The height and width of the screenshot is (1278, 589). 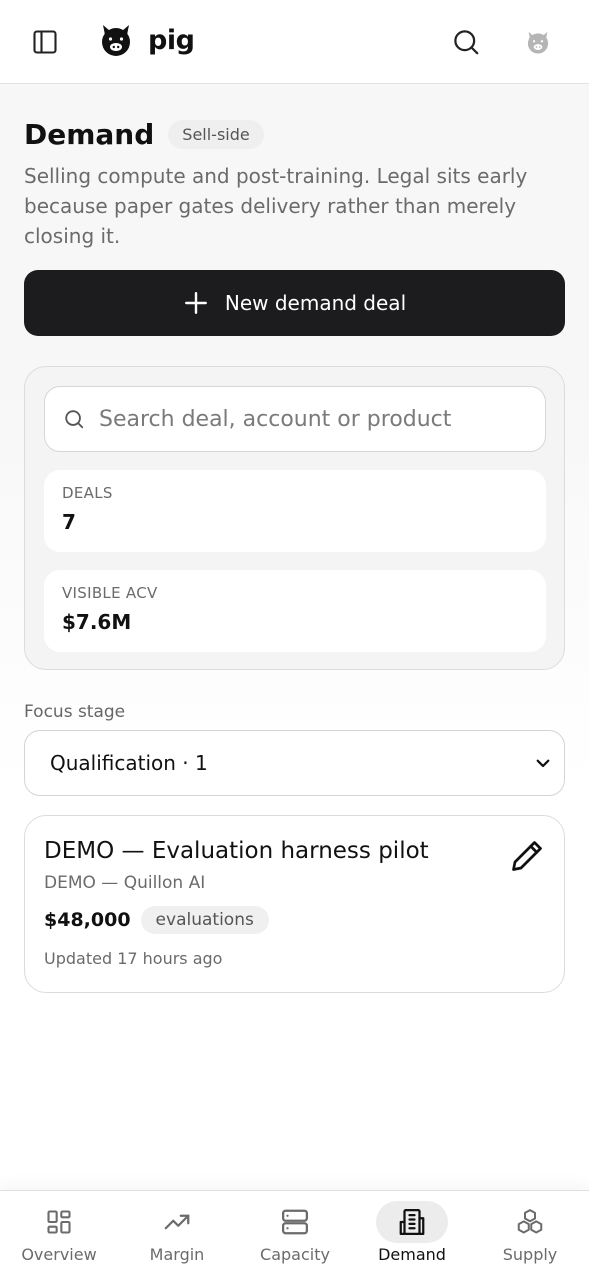 I want to click on nav-item-supply: Supply, so click(x=530, y=1234).